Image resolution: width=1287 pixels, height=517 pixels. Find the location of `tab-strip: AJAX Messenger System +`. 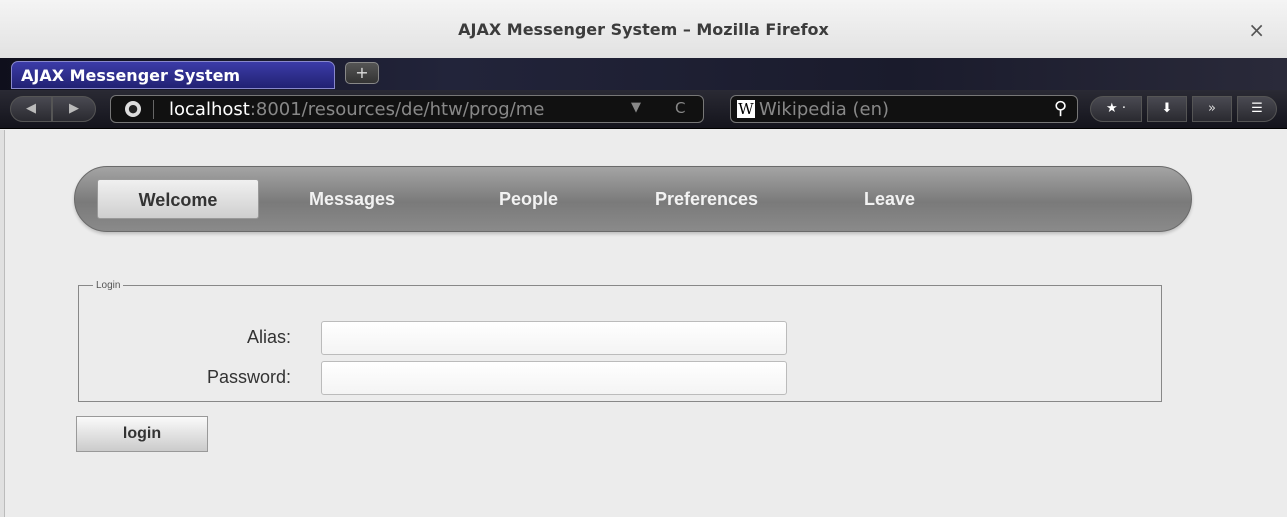

tab-strip: AJAX Messenger System + is located at coordinates (643, 74).